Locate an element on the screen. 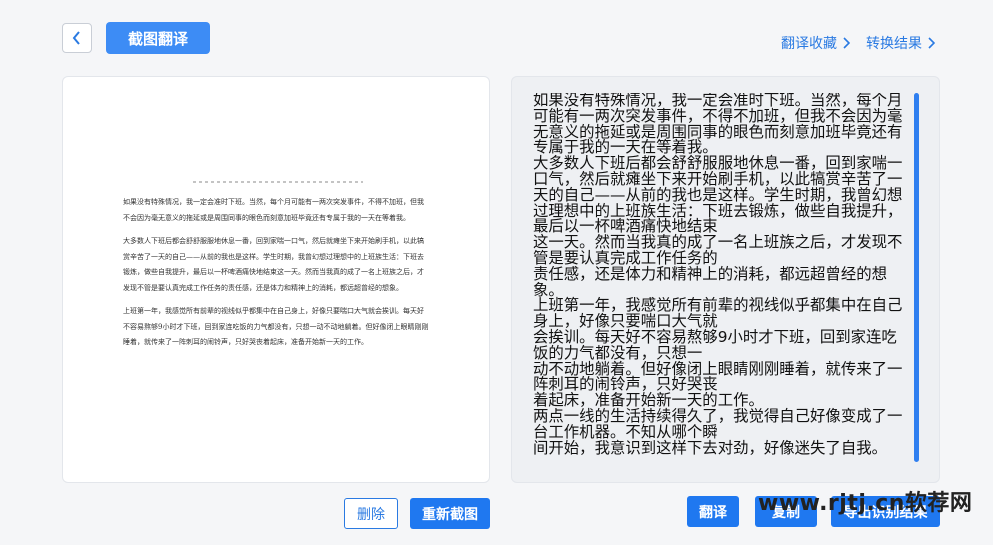 The height and width of the screenshot is (545, 993). back-button is located at coordinates (77, 38).